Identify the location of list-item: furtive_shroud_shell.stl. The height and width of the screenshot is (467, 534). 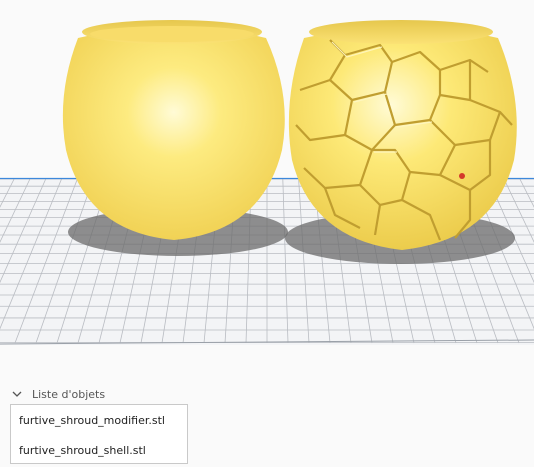
(82, 450).